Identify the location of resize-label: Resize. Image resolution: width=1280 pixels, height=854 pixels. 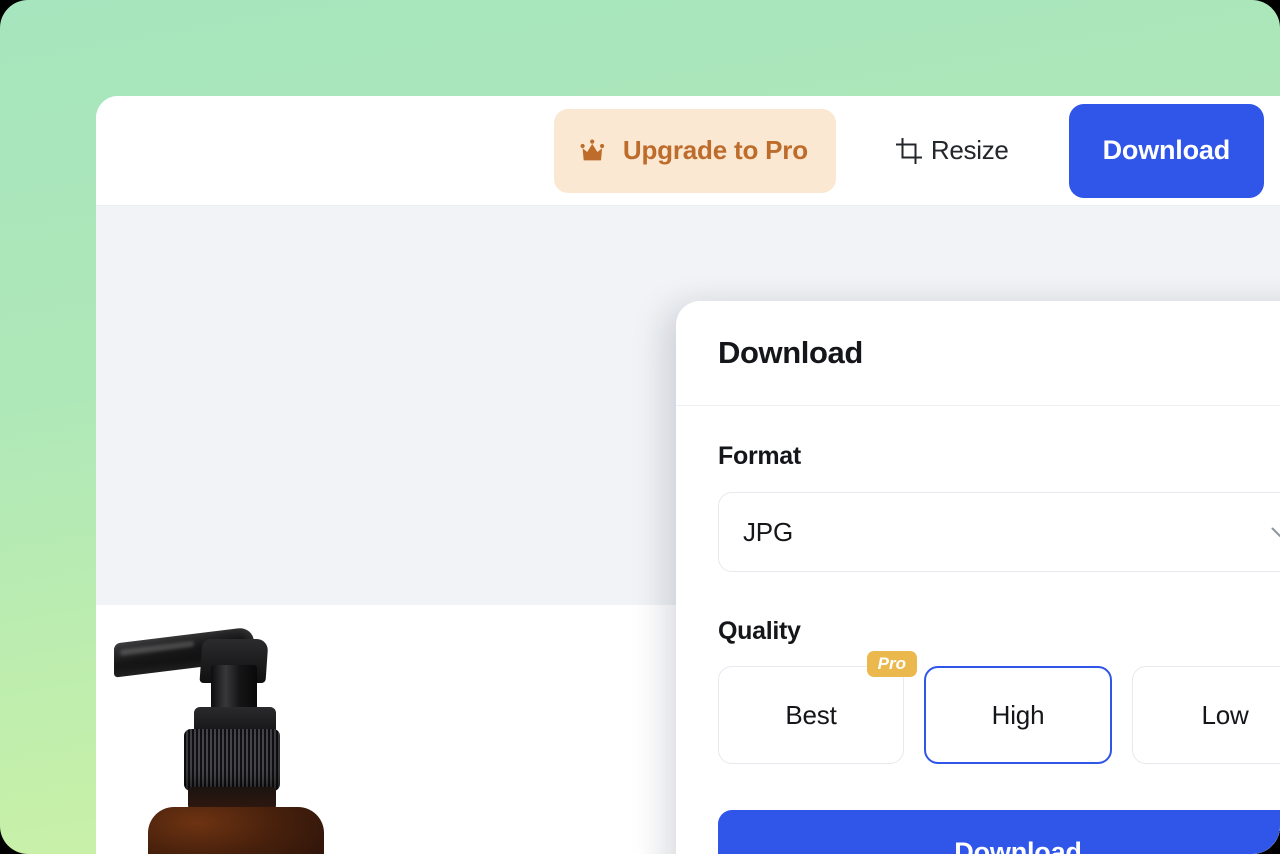
(969, 150).